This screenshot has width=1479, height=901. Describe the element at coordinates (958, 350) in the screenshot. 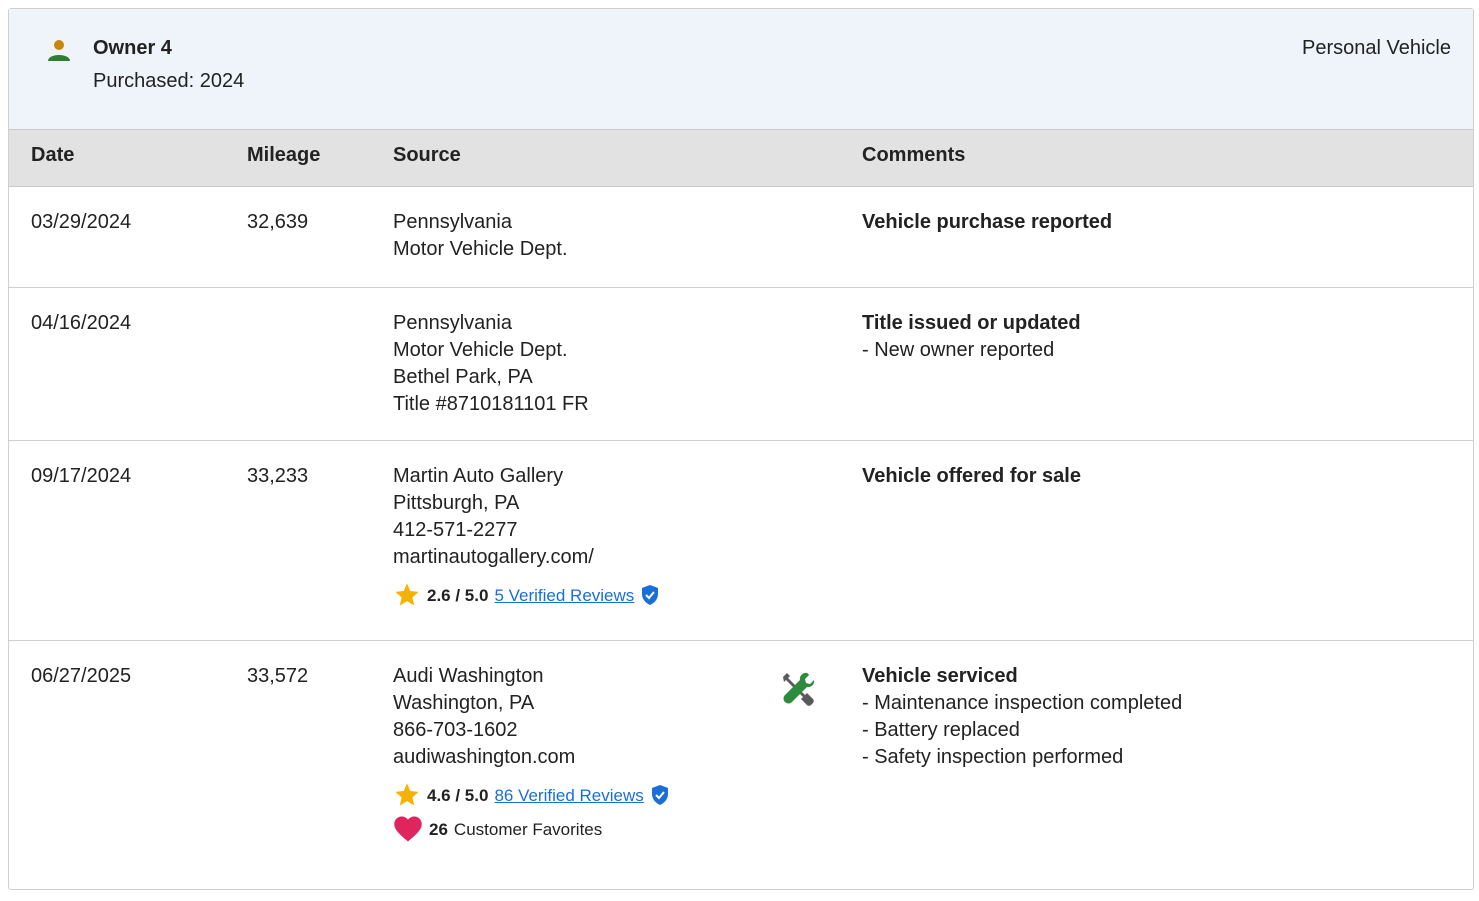

I see `comment-item: - New owner reported` at that location.